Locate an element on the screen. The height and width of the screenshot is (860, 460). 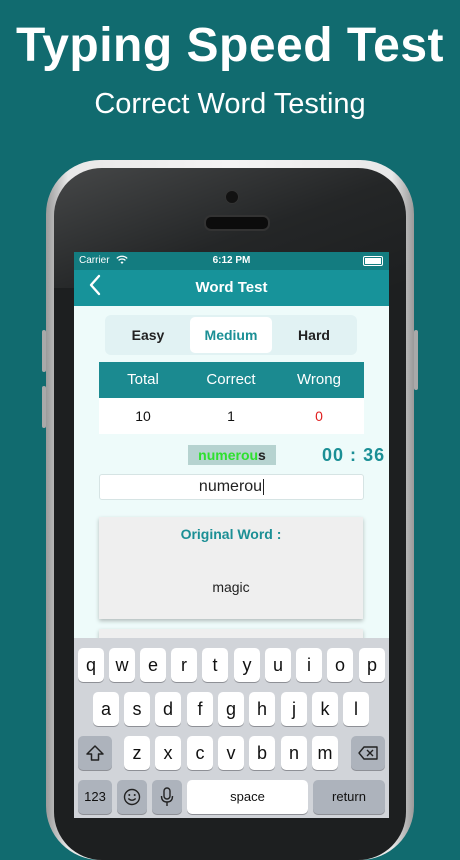
front-camera-icon is located at coordinates (232, 197).